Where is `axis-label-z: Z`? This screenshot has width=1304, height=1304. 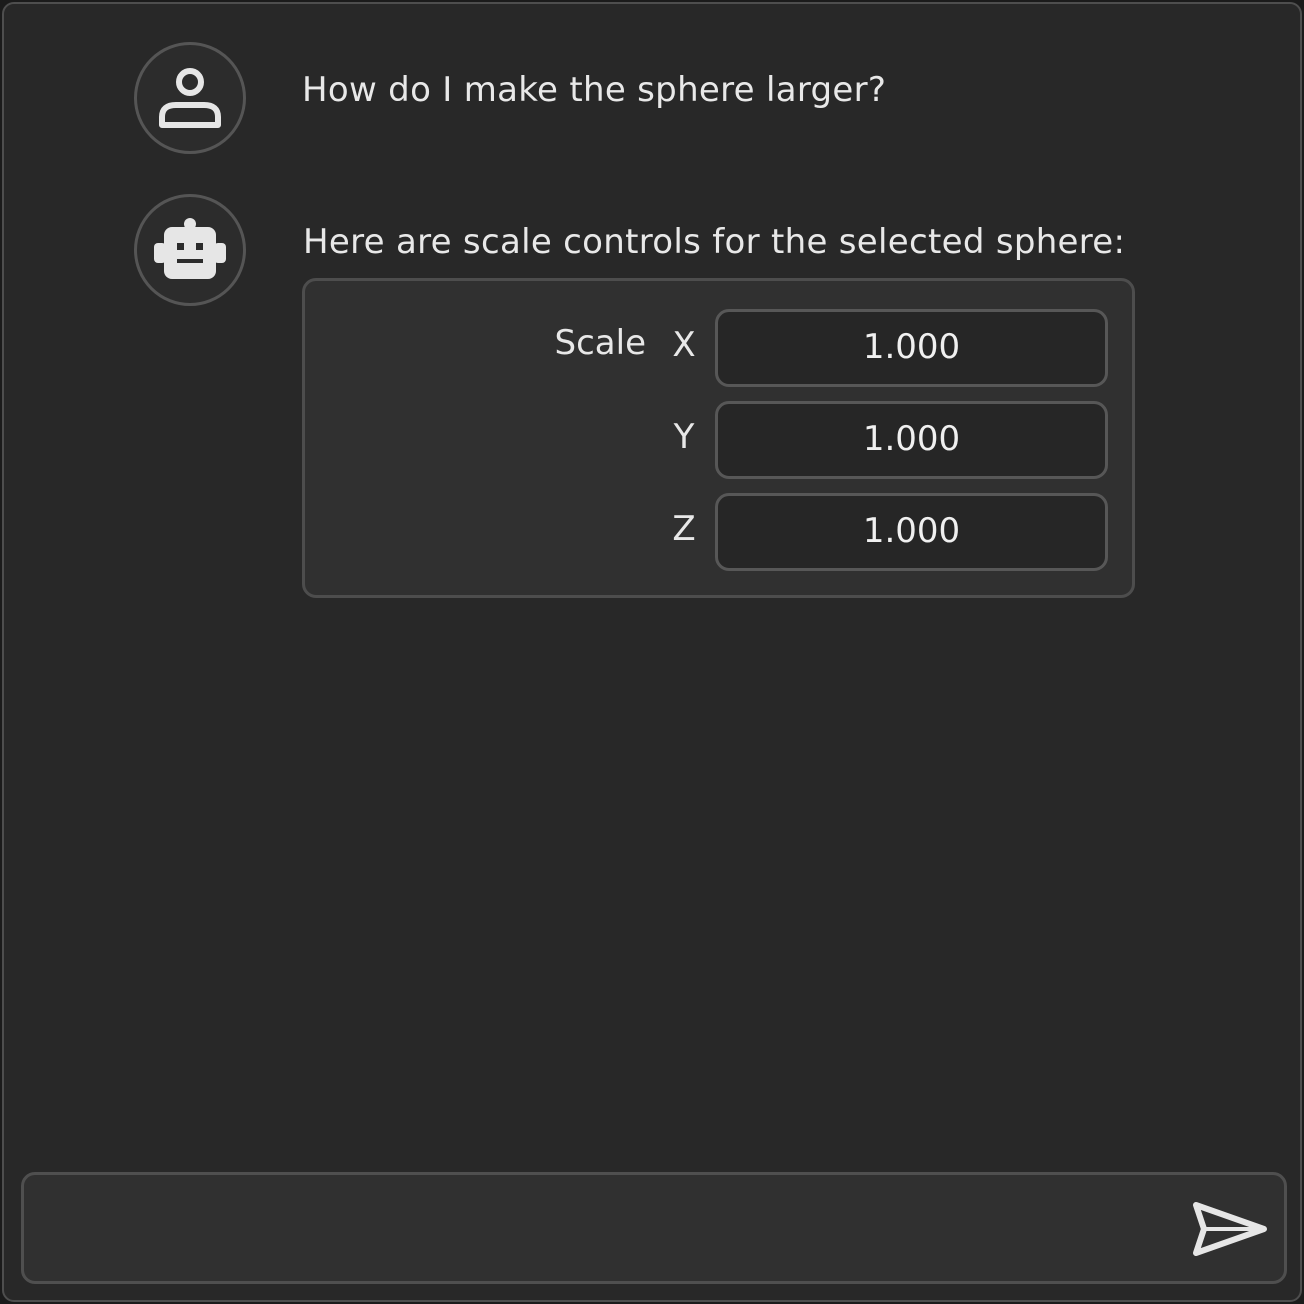
axis-label-z: Z is located at coordinates (684, 529).